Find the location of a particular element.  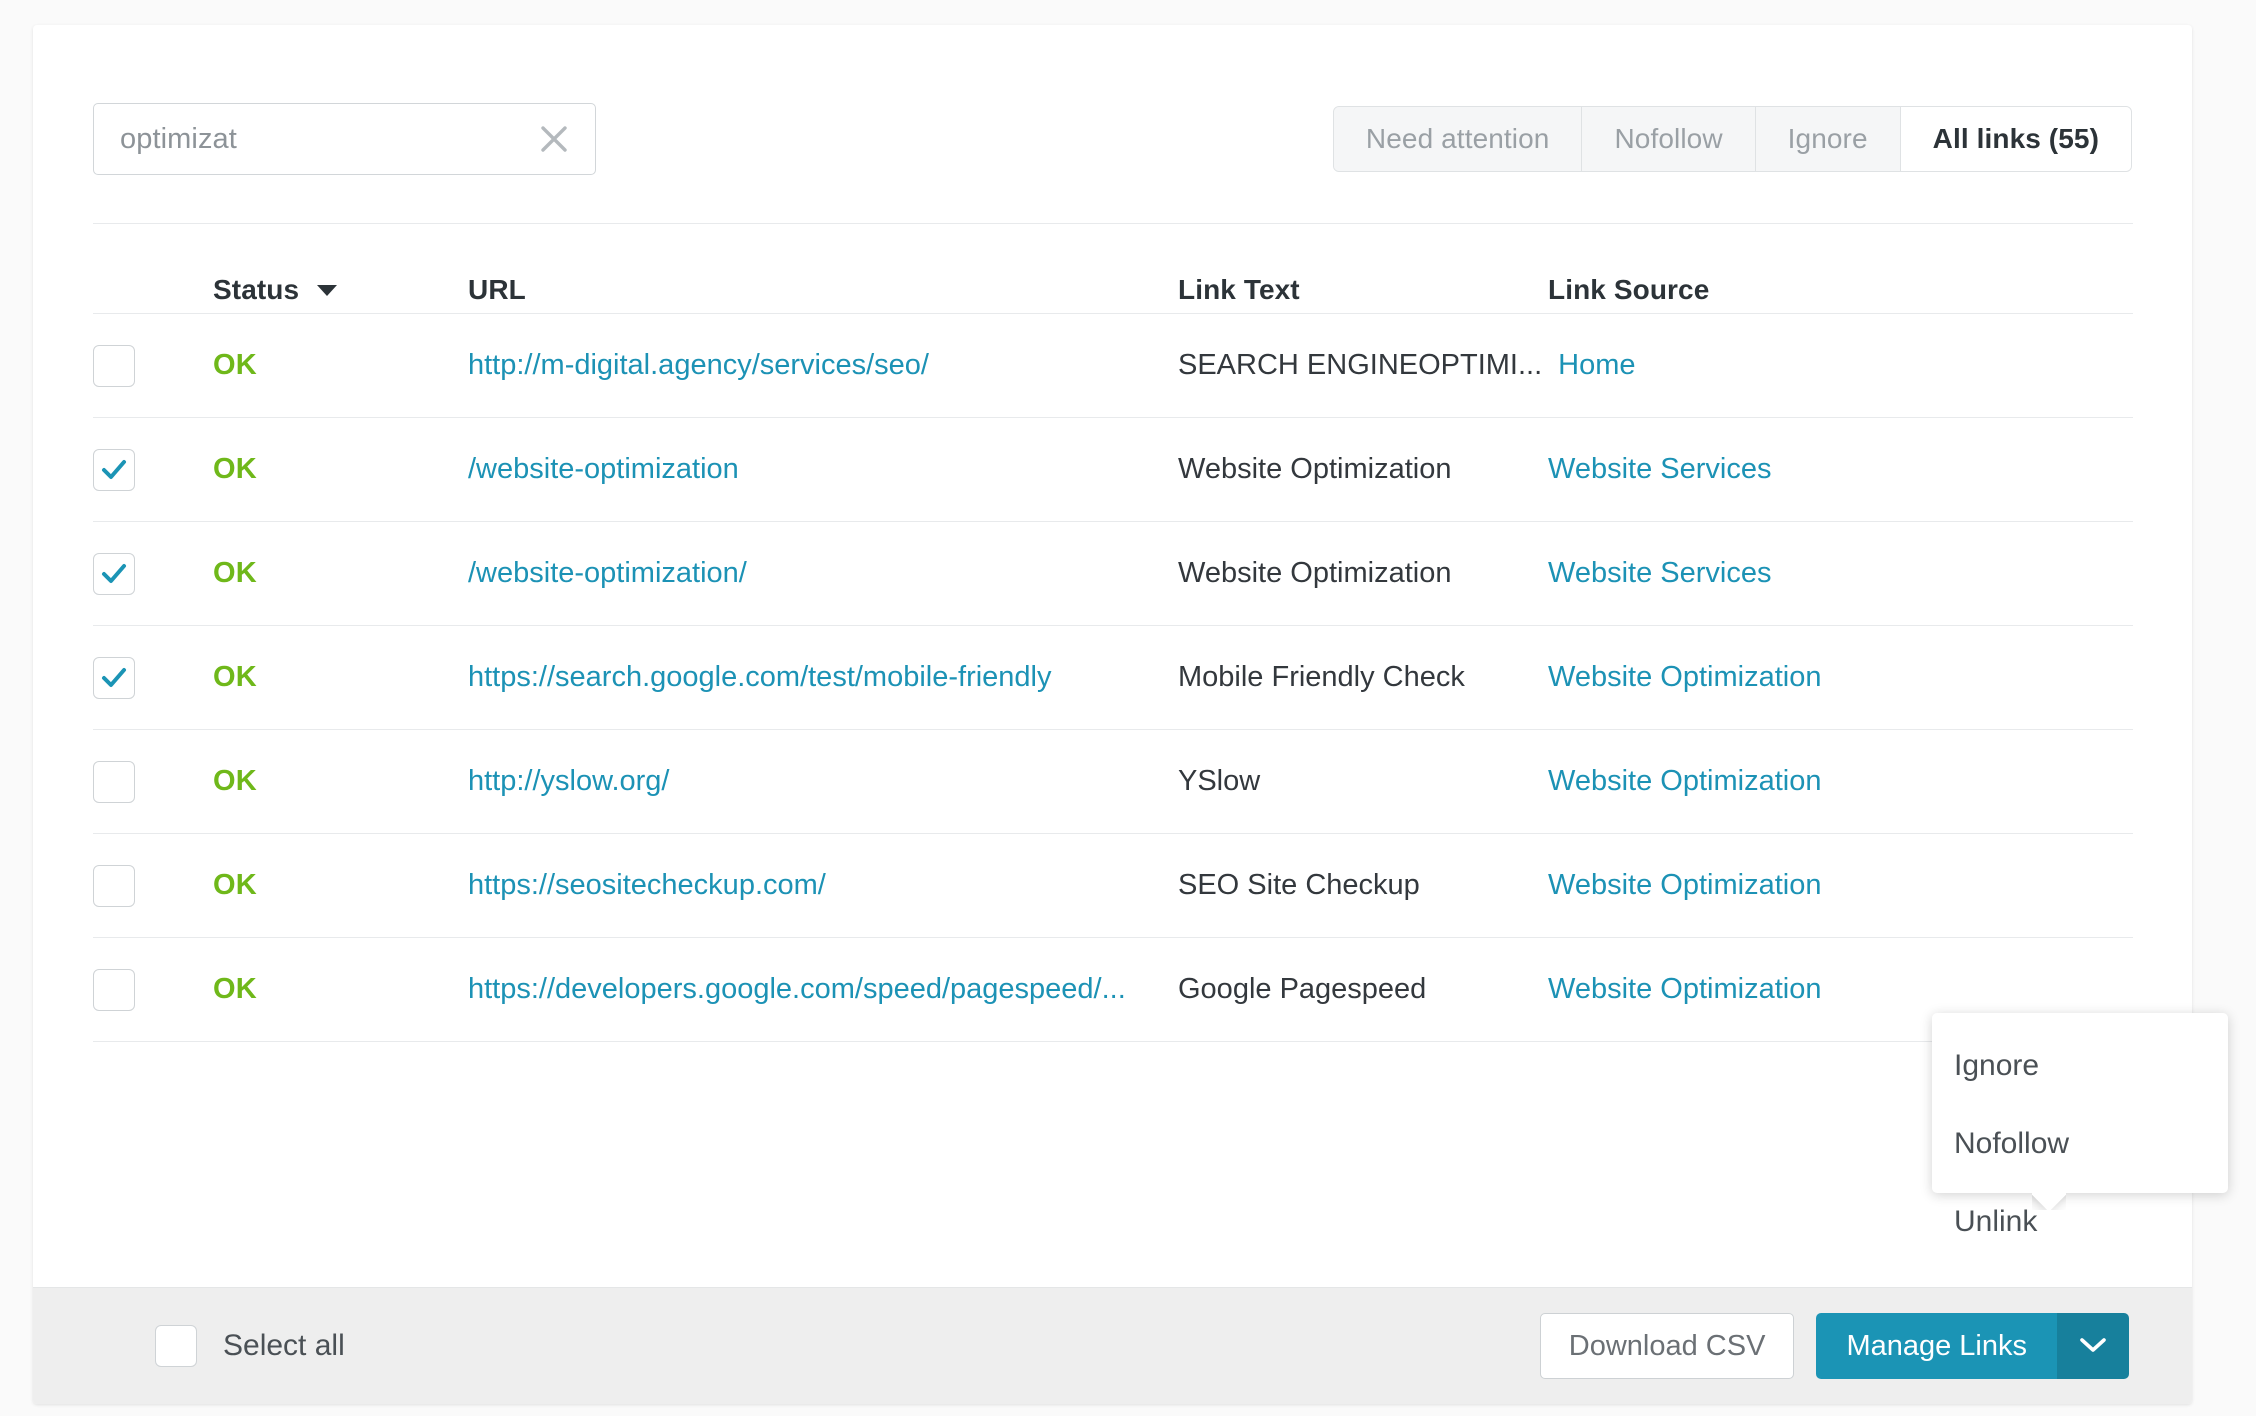

panel-footer: Select all Download CSV Manage Links is located at coordinates (1112, 1345).